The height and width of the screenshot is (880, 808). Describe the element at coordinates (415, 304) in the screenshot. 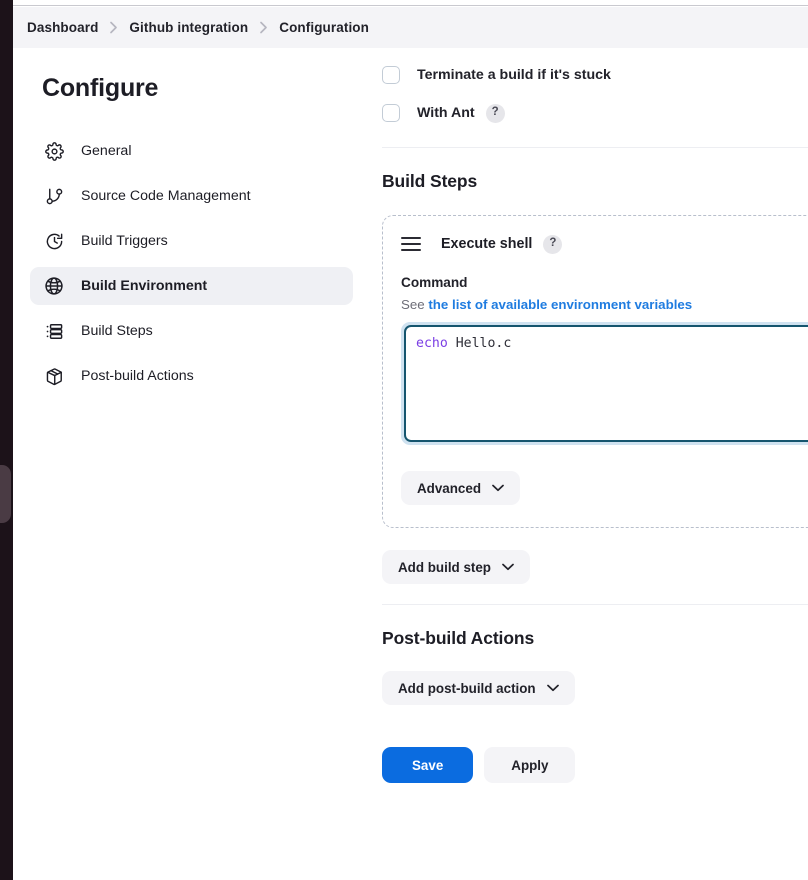

I see `help-prefix-text: See` at that location.